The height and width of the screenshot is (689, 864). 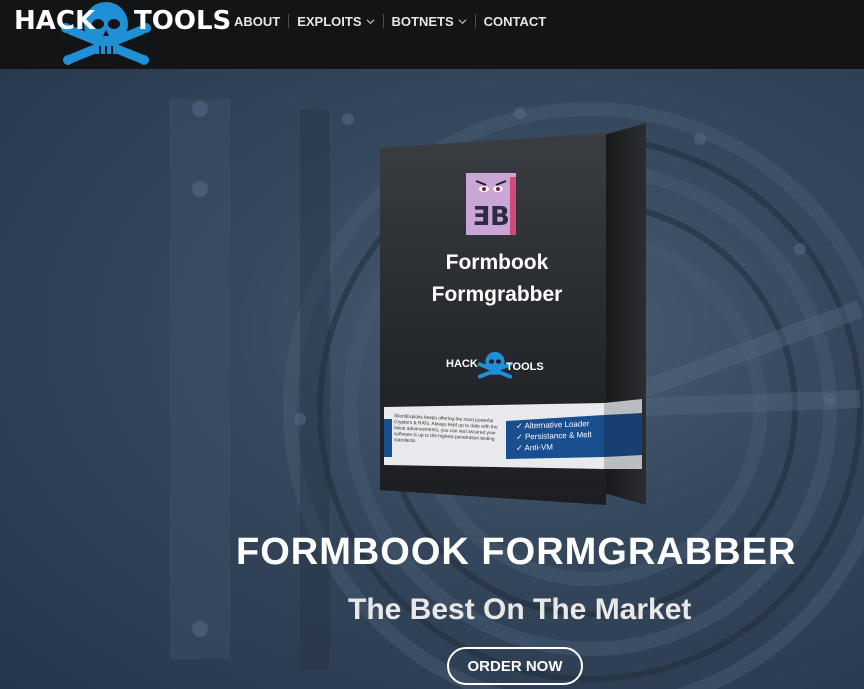 I want to click on nav-item-contact: CONTACT, so click(x=515, y=21).